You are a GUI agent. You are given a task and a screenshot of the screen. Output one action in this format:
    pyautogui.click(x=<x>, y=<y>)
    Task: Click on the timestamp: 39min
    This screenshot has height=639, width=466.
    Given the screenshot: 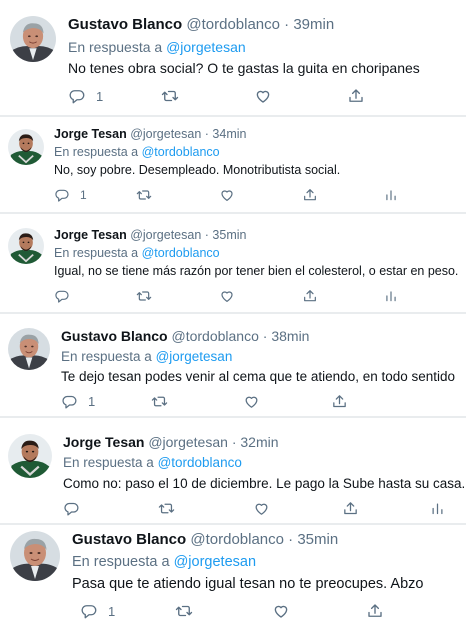 What is the action you would take?
    pyautogui.click(x=313, y=24)
    